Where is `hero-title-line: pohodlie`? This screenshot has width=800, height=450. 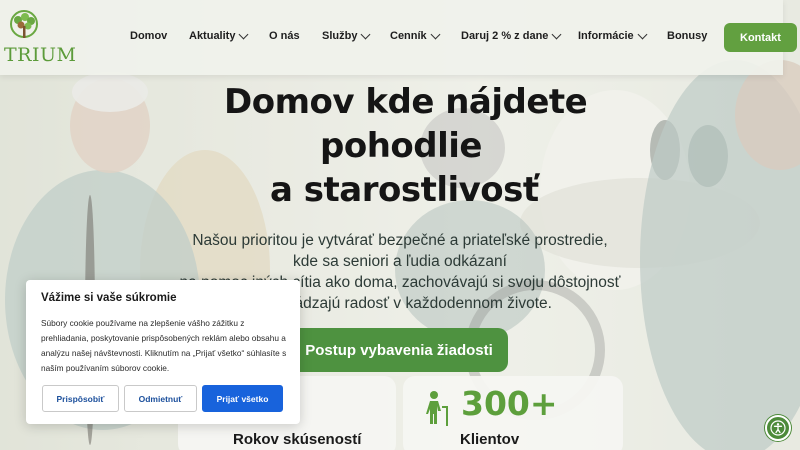
hero-title-line: pohodlie is located at coordinates (401, 146).